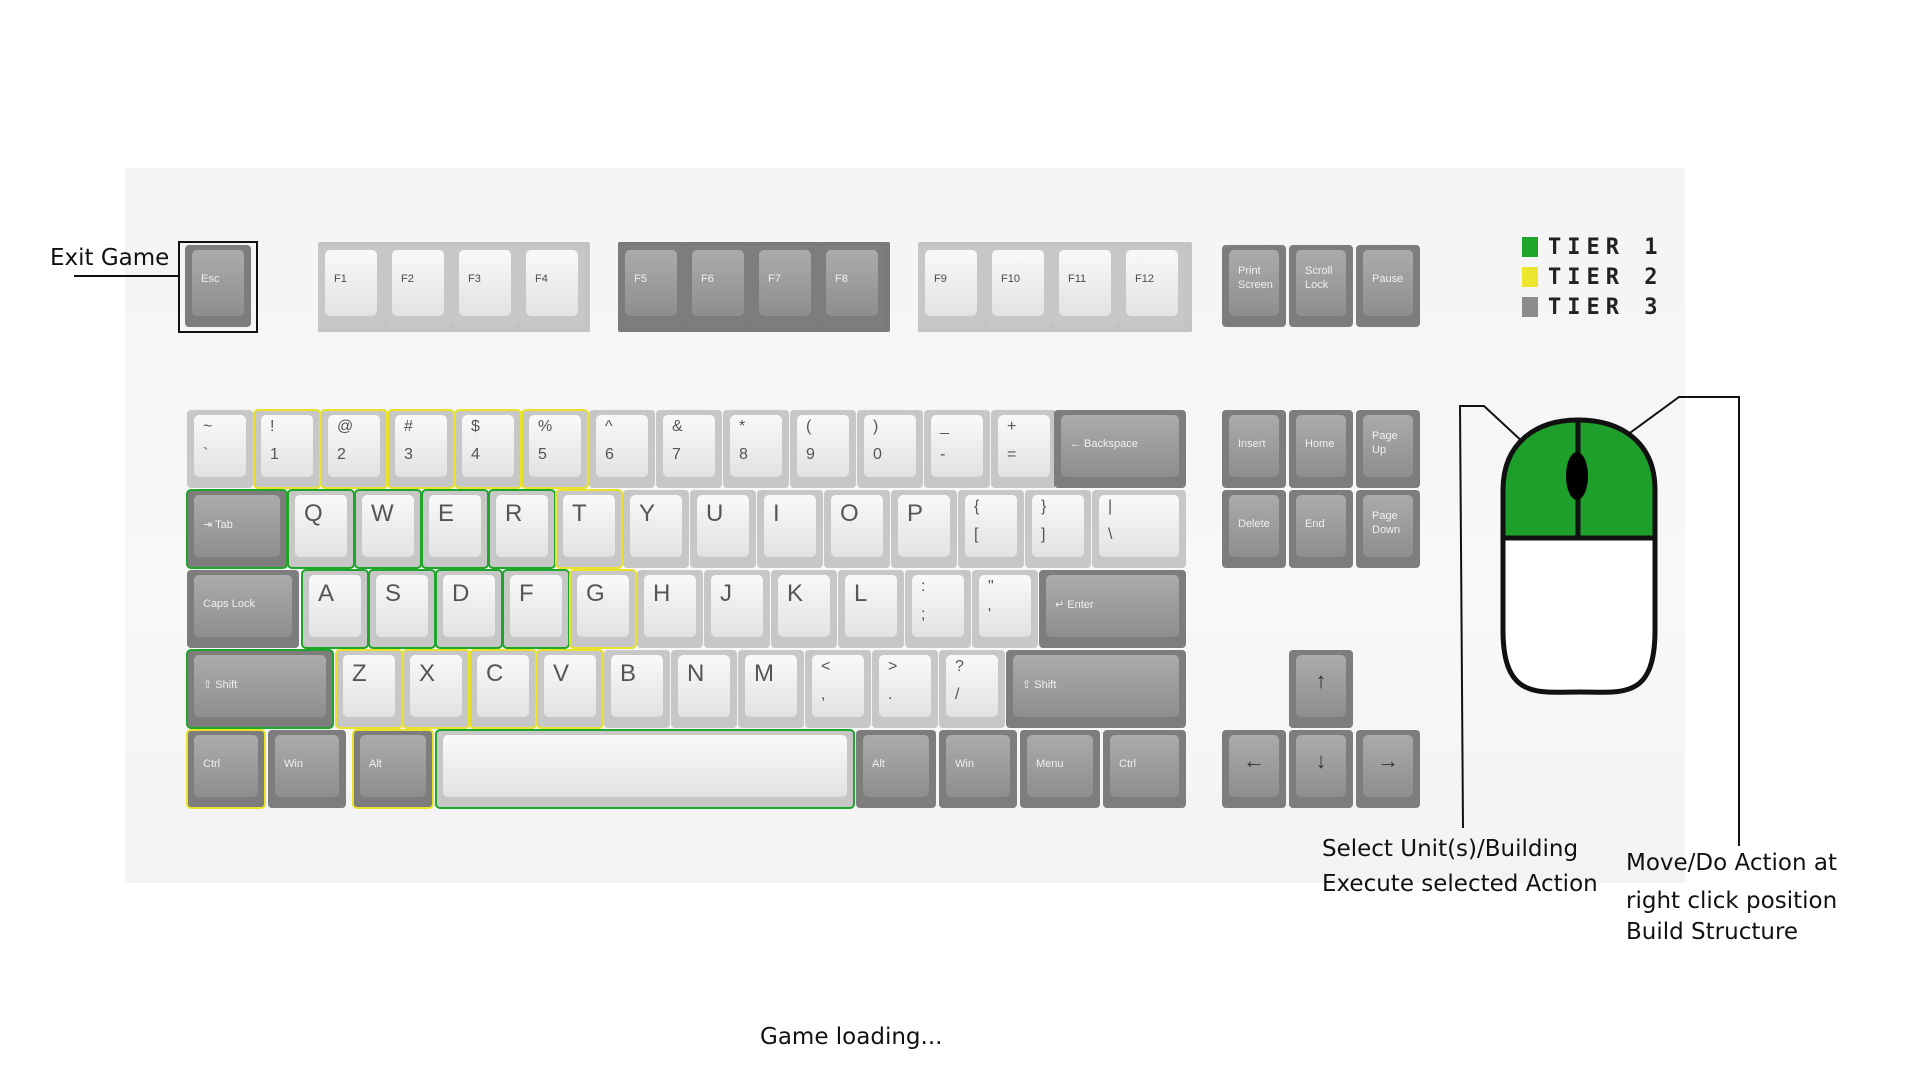 This screenshot has height=1080, width=1920. What do you see at coordinates (905, 689) in the screenshot?
I see `key-period: >.` at bounding box center [905, 689].